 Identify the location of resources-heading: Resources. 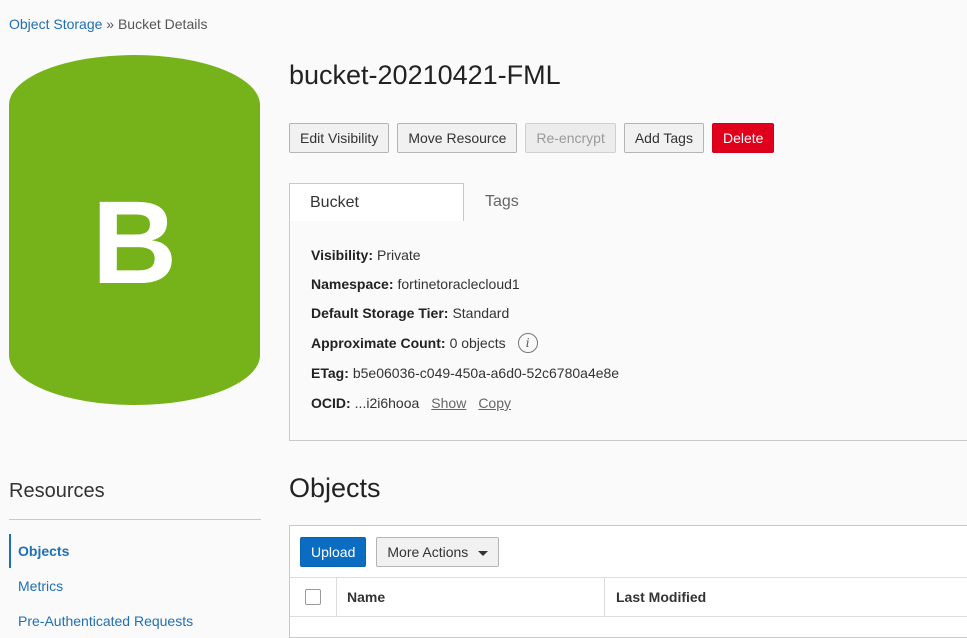
(57, 491).